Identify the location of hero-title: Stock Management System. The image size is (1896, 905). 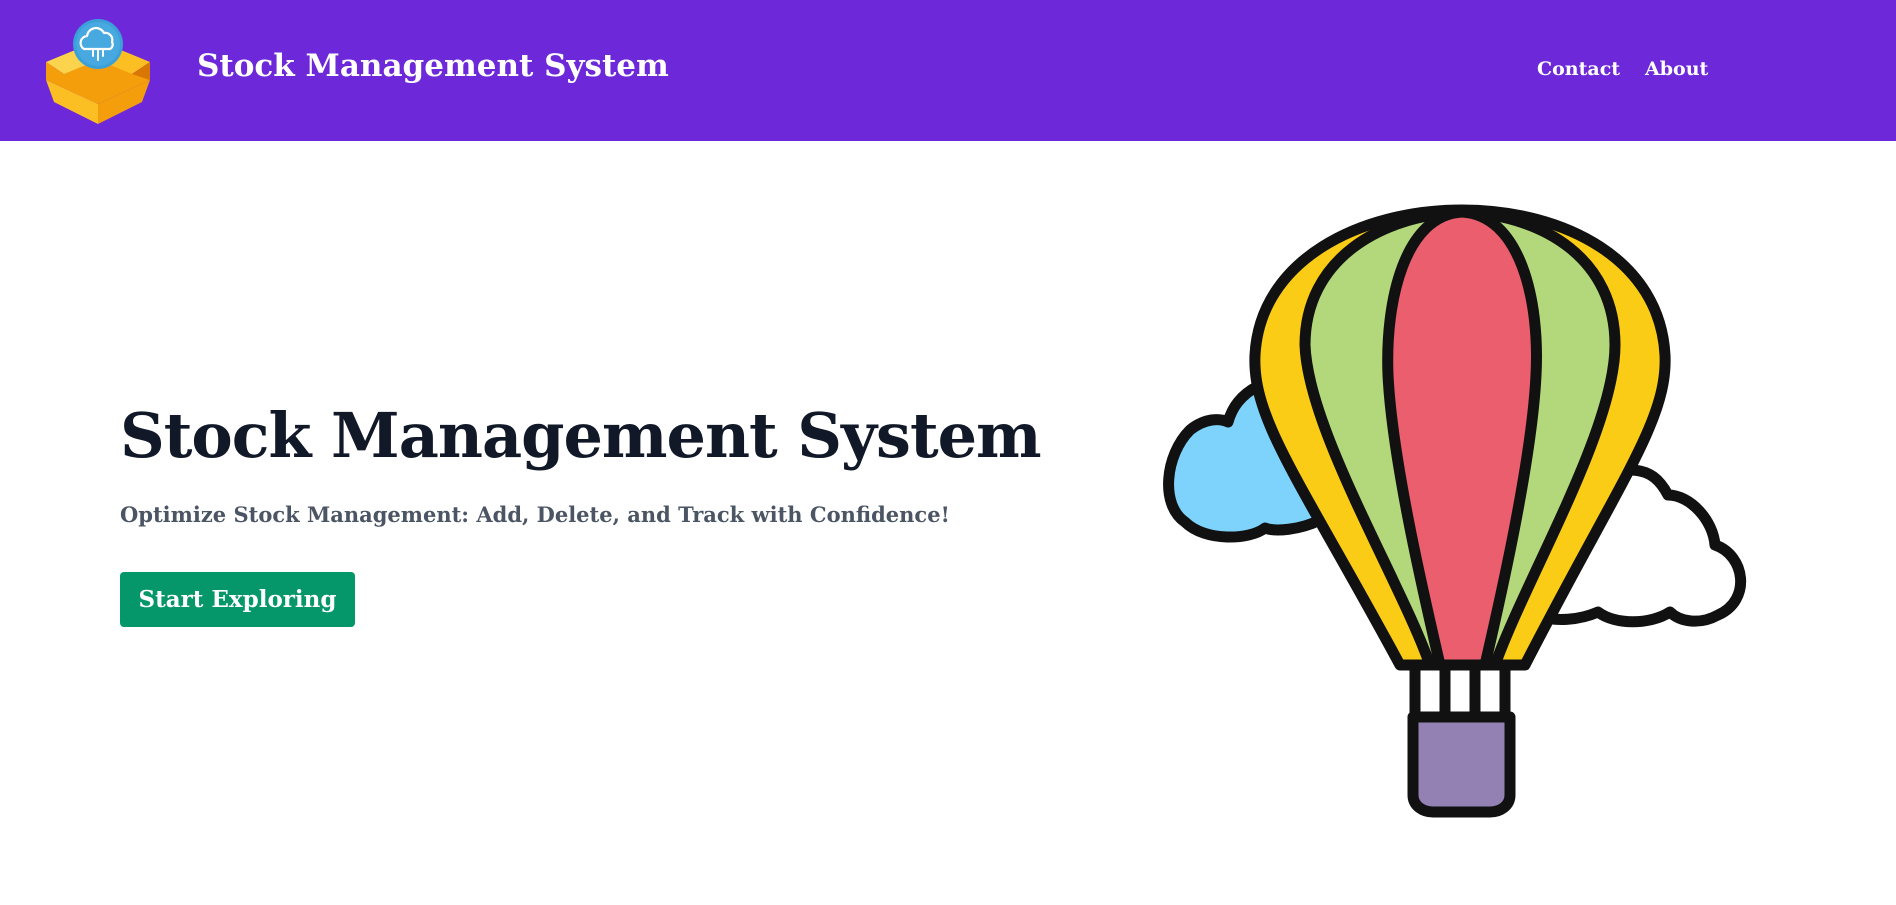
(581, 435).